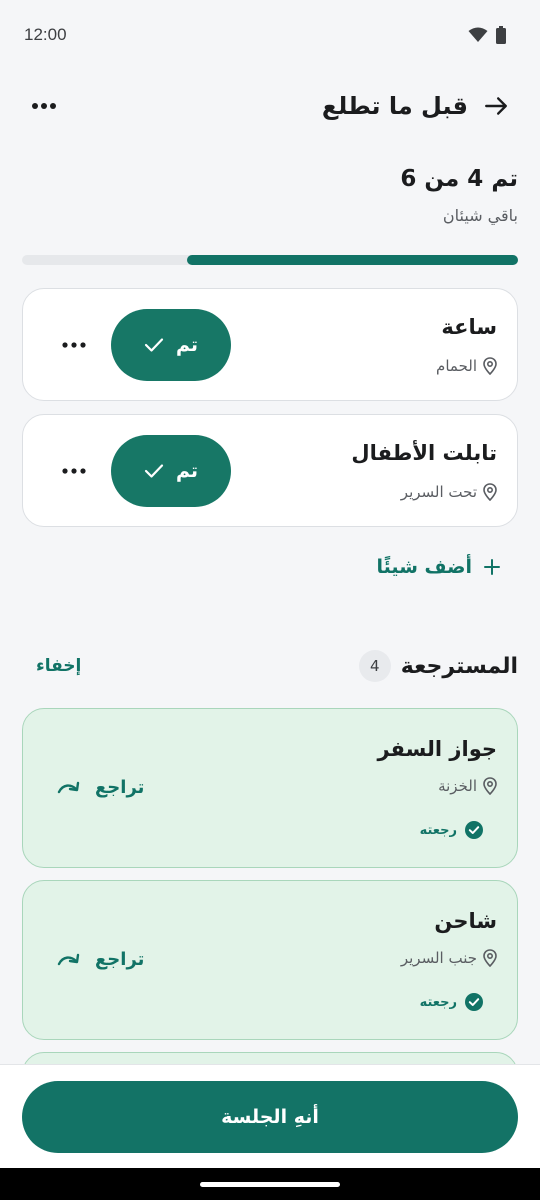  I want to click on bottom-action-bar: أنهِ الجلسة, so click(270, 1116).